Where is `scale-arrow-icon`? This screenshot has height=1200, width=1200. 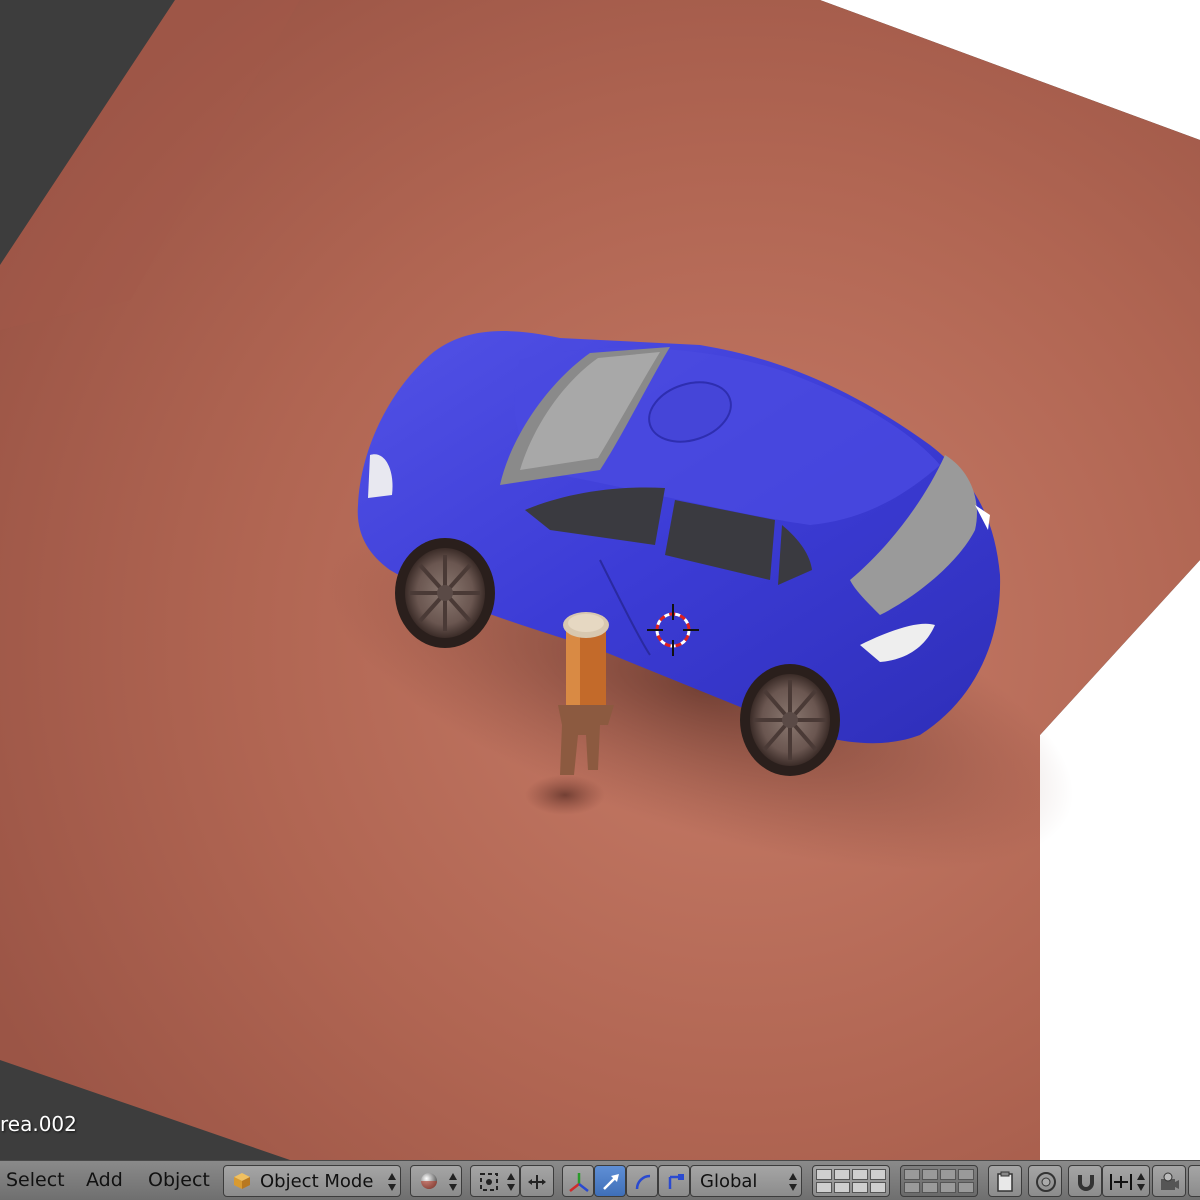
scale-arrow-icon is located at coordinates (676, 1181).